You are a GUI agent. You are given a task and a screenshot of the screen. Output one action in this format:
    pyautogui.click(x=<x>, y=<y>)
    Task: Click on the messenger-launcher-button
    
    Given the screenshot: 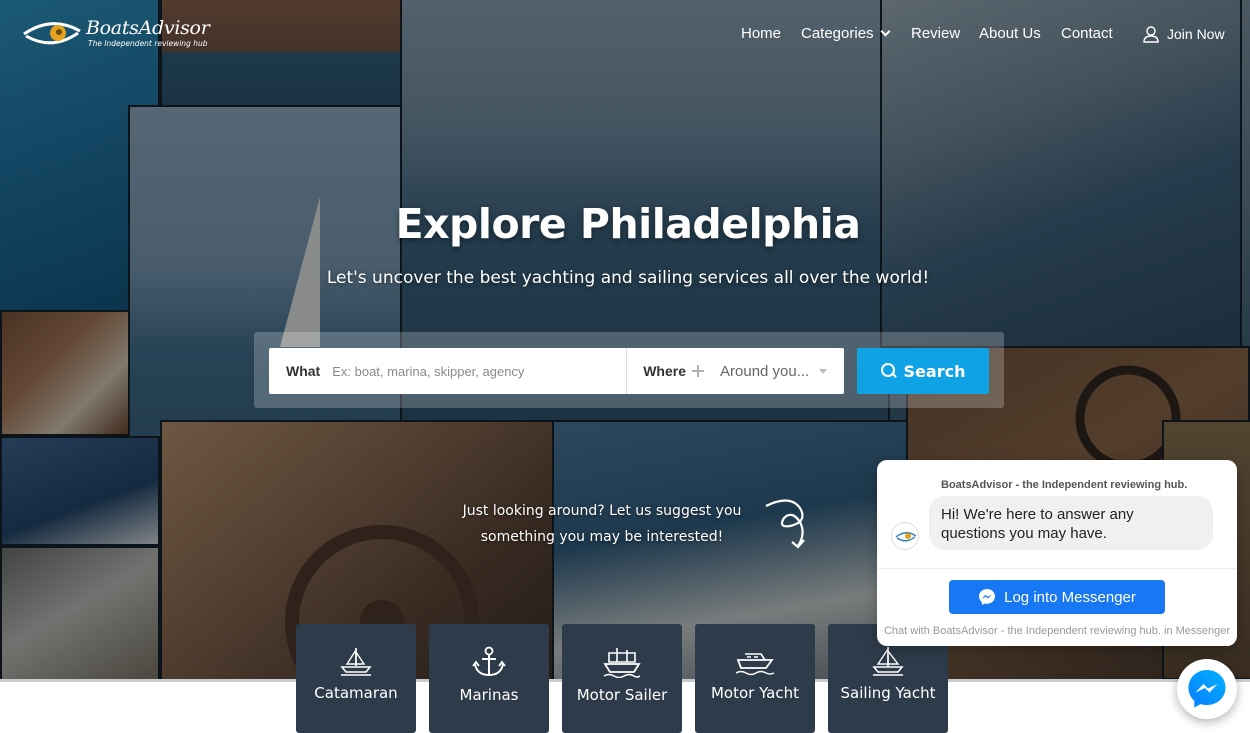 What is the action you would take?
    pyautogui.click(x=1207, y=689)
    